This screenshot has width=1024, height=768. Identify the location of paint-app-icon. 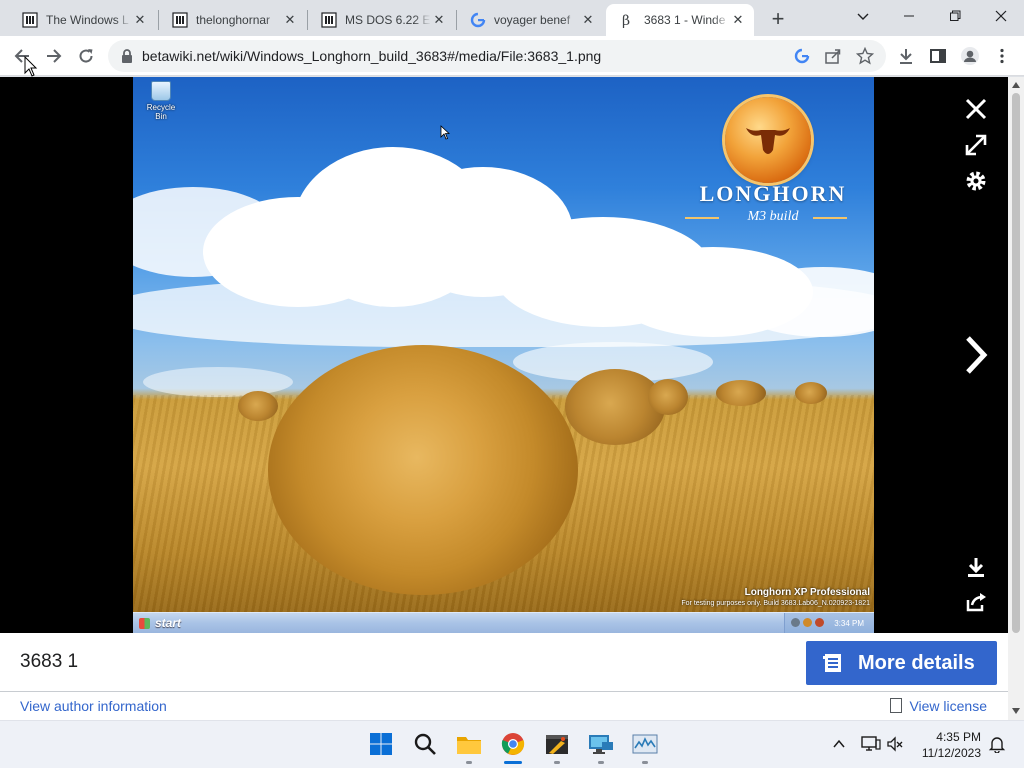
(557, 744).